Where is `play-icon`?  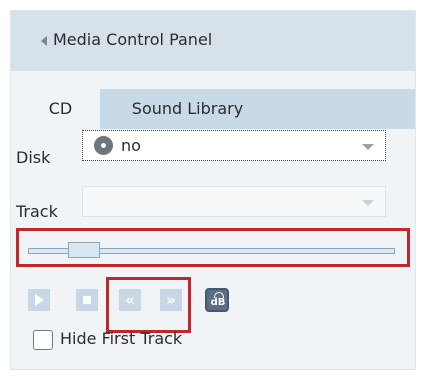 play-icon is located at coordinates (39, 300).